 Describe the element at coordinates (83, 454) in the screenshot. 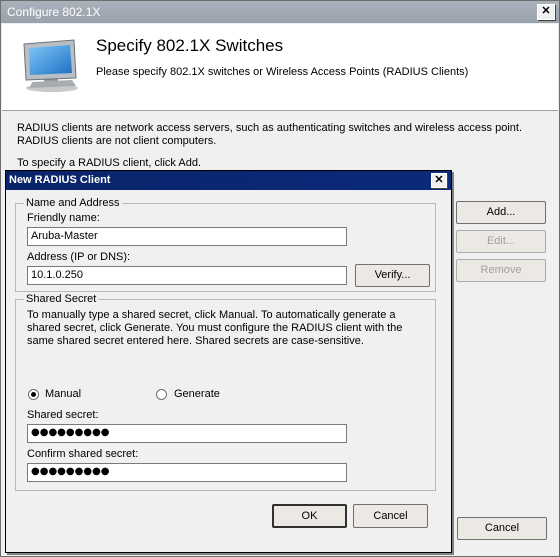

I see `confirm-secret-label: Confirm shared secret:` at that location.